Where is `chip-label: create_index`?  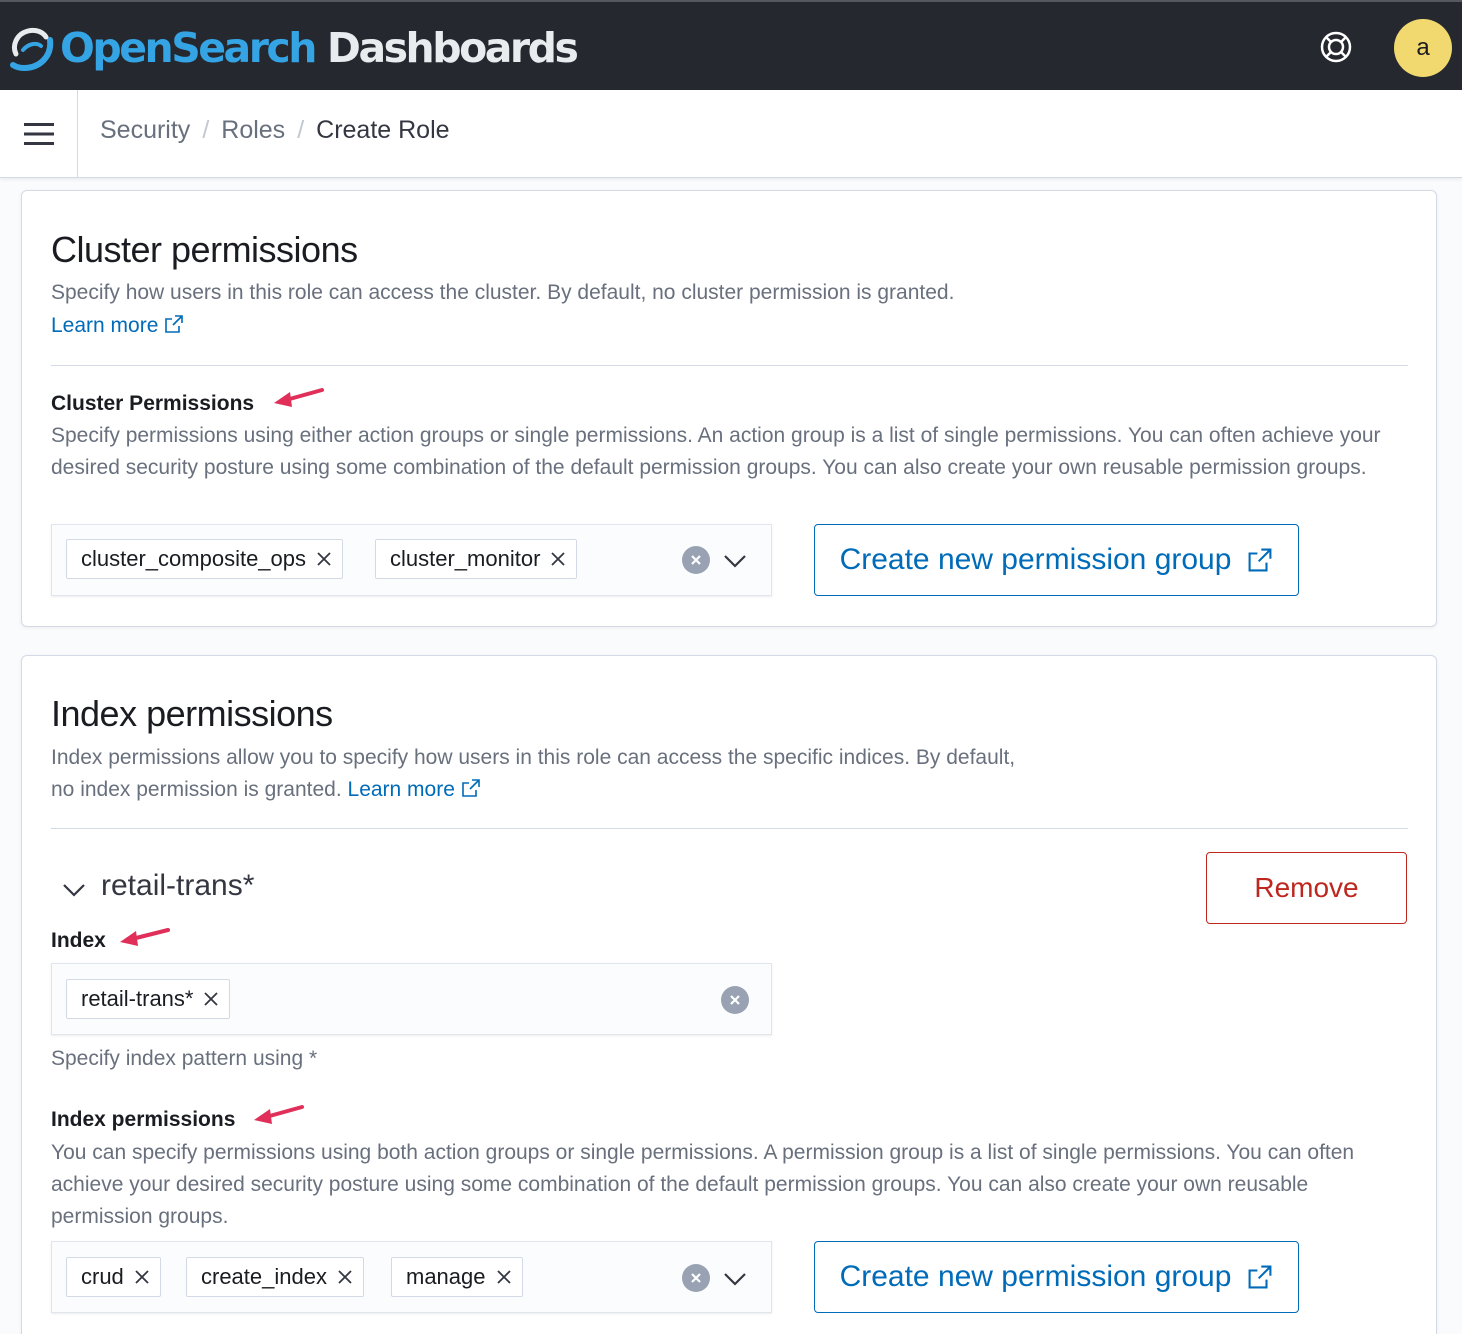 chip-label: create_index is located at coordinates (264, 1276).